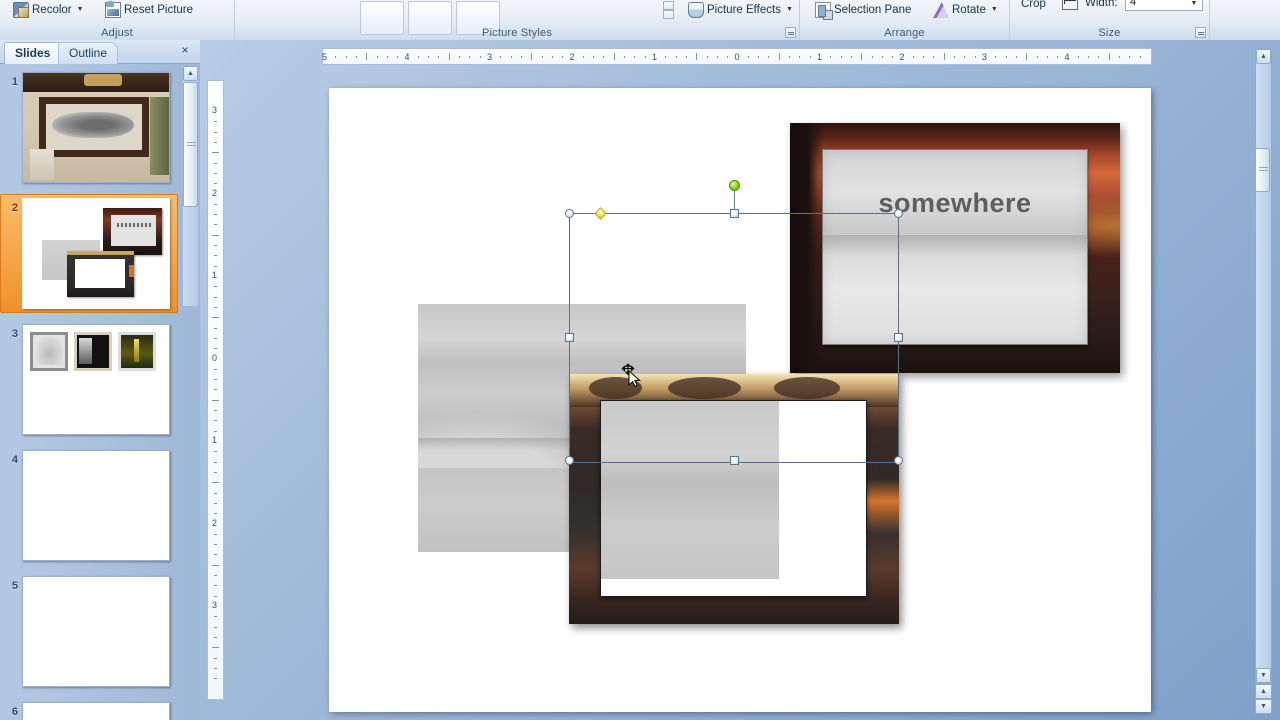  I want to click on horizontal-ruler: 5 4 3 2 1 0 1 2 3 4, so click(737, 56).